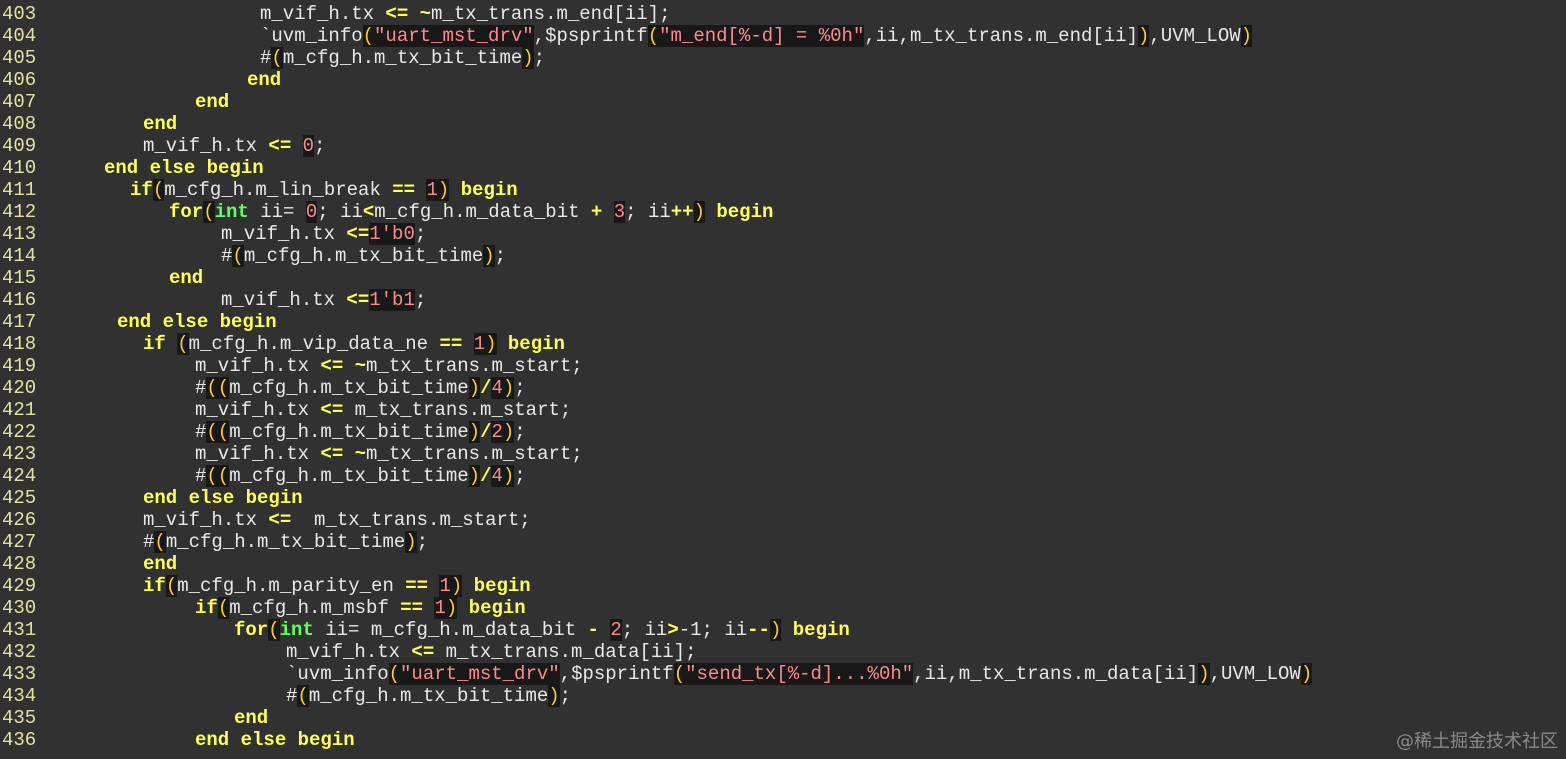 This screenshot has height=759, width=1566. What do you see at coordinates (783, 322) in the screenshot?
I see `code-line: 417 end else begin` at bounding box center [783, 322].